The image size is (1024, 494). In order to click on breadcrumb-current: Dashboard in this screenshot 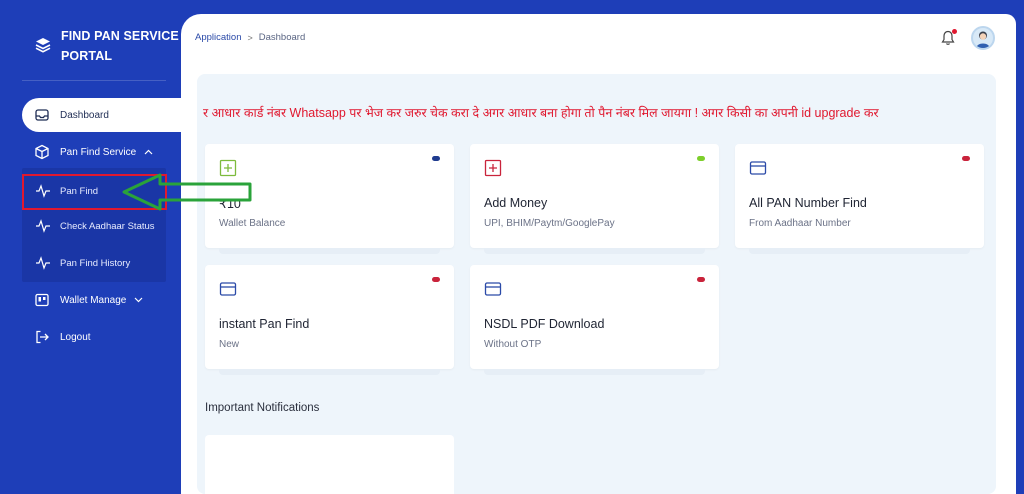, I will do `click(282, 37)`.